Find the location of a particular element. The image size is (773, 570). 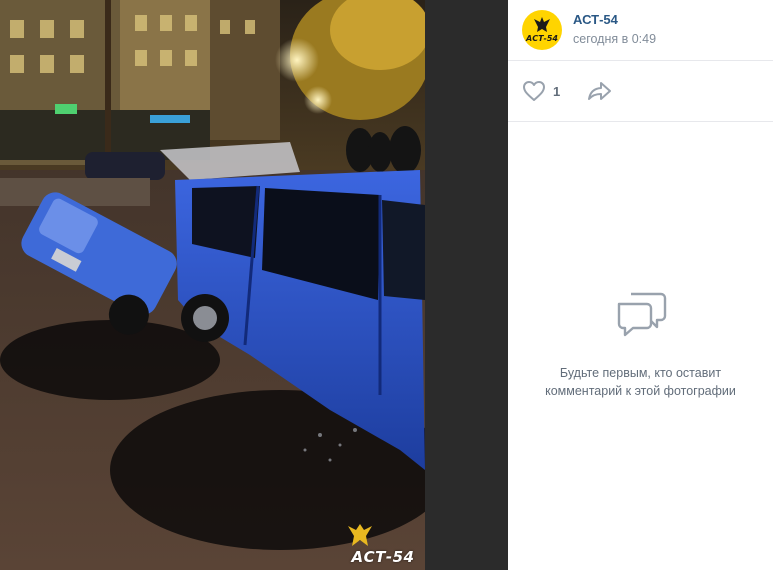

watermark-text: АСТ-54 is located at coordinates (383, 557).